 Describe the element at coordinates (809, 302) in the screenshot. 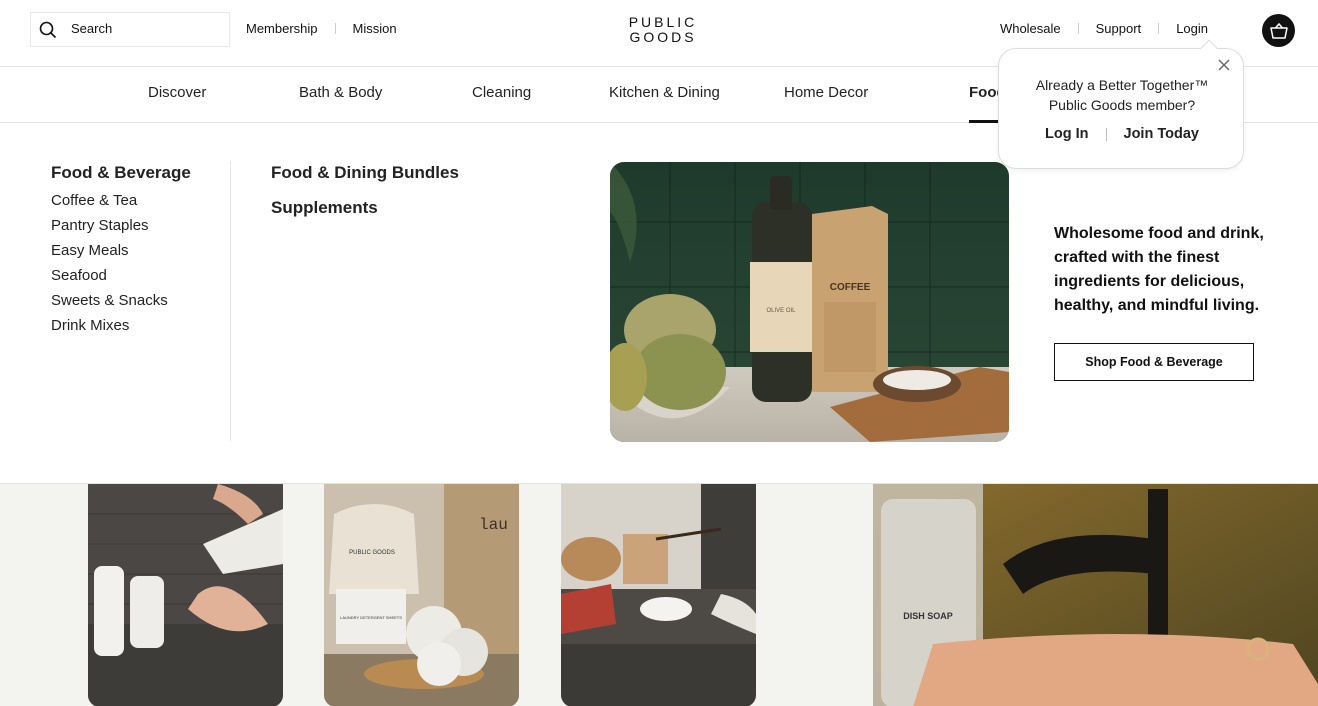

I see `food-promo-image: OLIVE OIL COFFEE` at that location.